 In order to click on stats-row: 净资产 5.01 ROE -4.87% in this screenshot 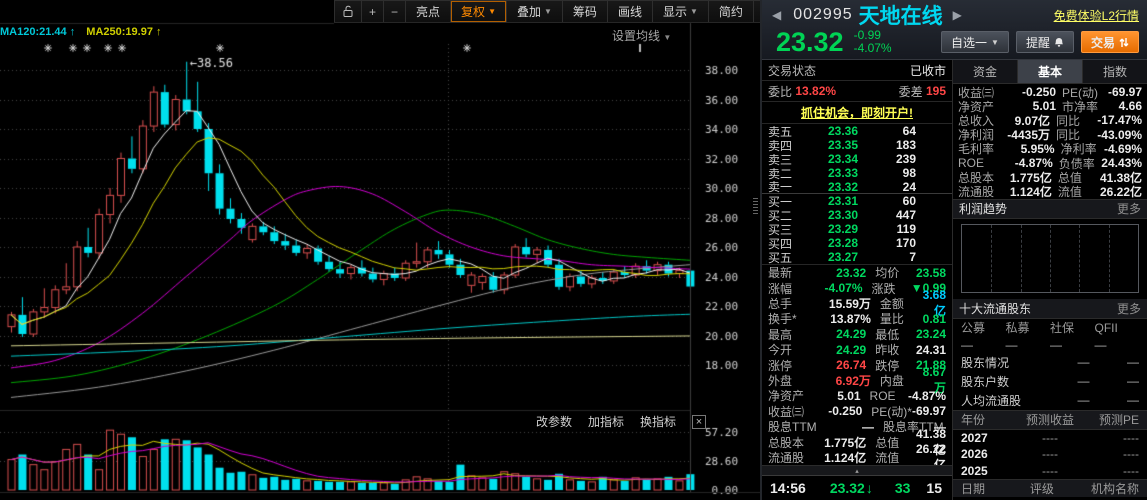, I will do `click(857, 396)`.